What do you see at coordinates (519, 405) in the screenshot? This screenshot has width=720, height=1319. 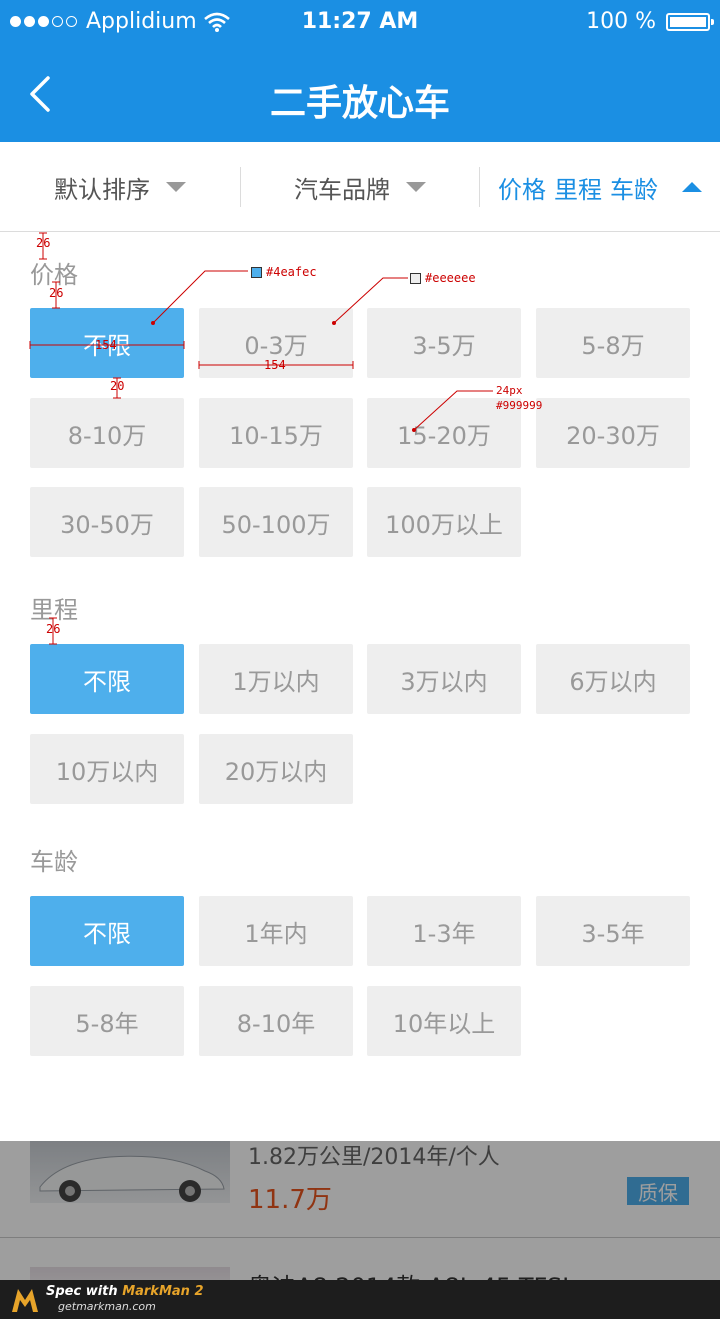 I see `spec-font-color-label: #999999` at bounding box center [519, 405].